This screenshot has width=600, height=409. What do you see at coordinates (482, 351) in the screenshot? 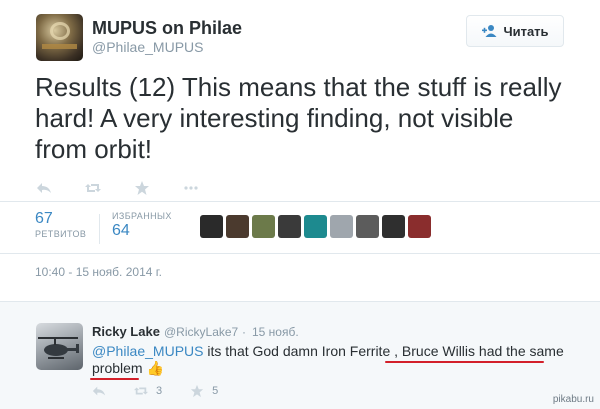
I see `reply-highlight-1: Bruce Willis had the same` at bounding box center [482, 351].